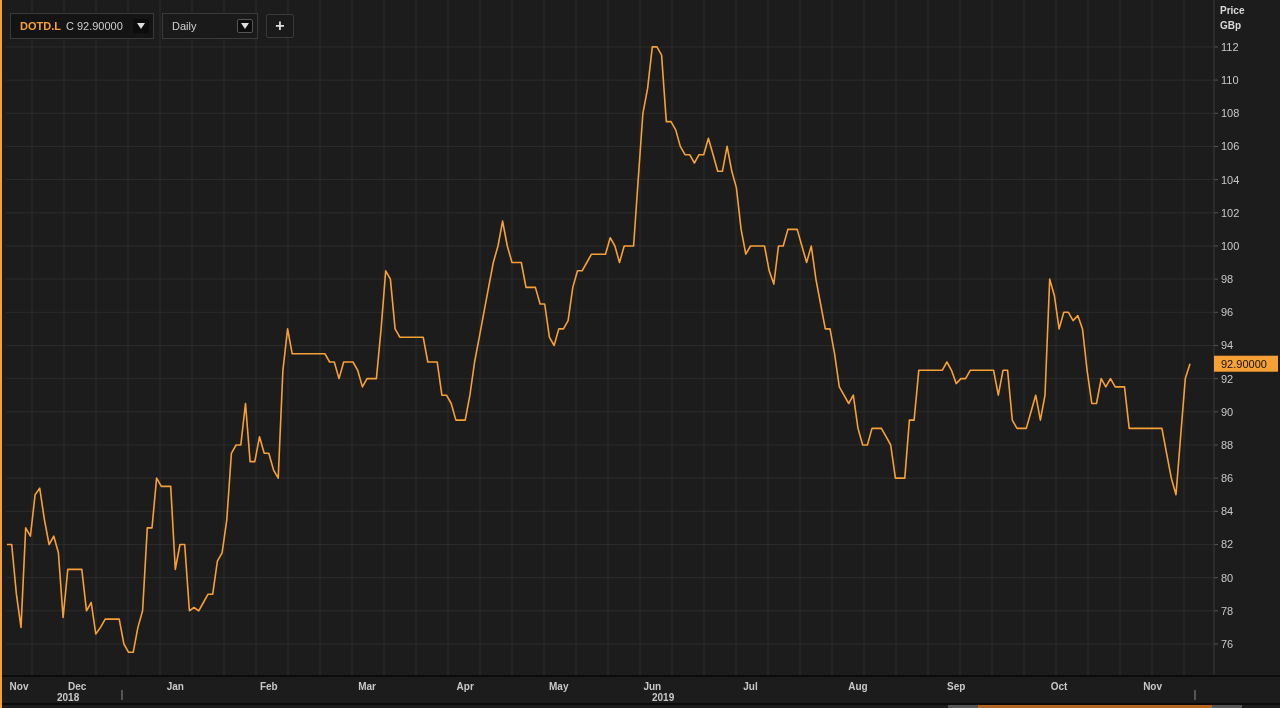  Describe the element at coordinates (1230, 46) in the screenshot. I see `y-axis-label: 112` at that location.